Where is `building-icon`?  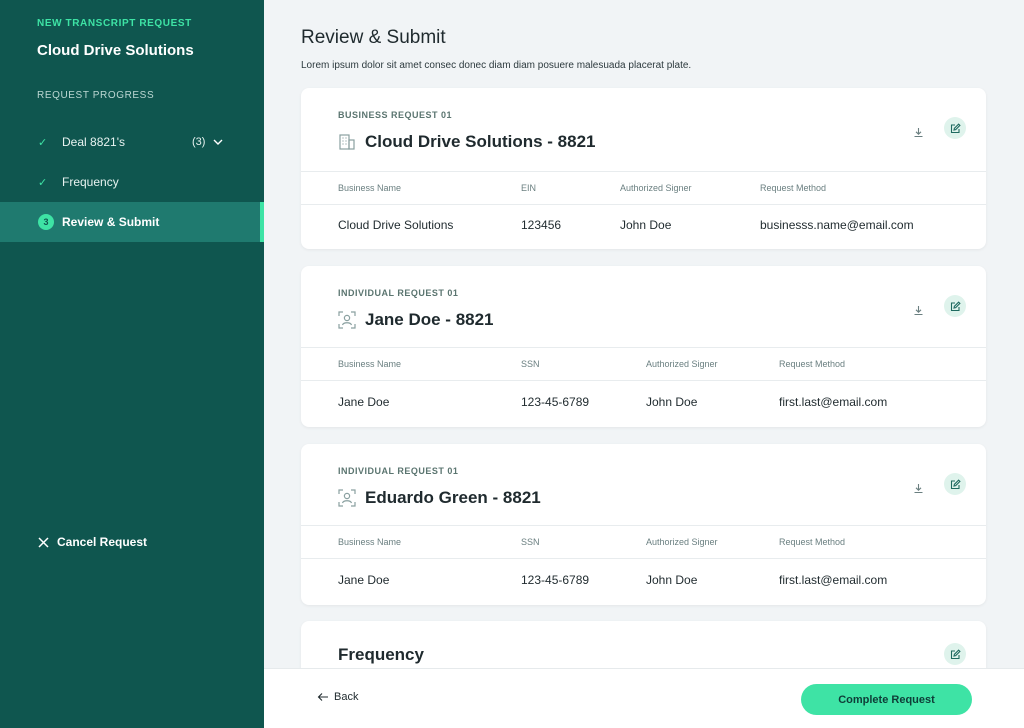
building-icon is located at coordinates (347, 142).